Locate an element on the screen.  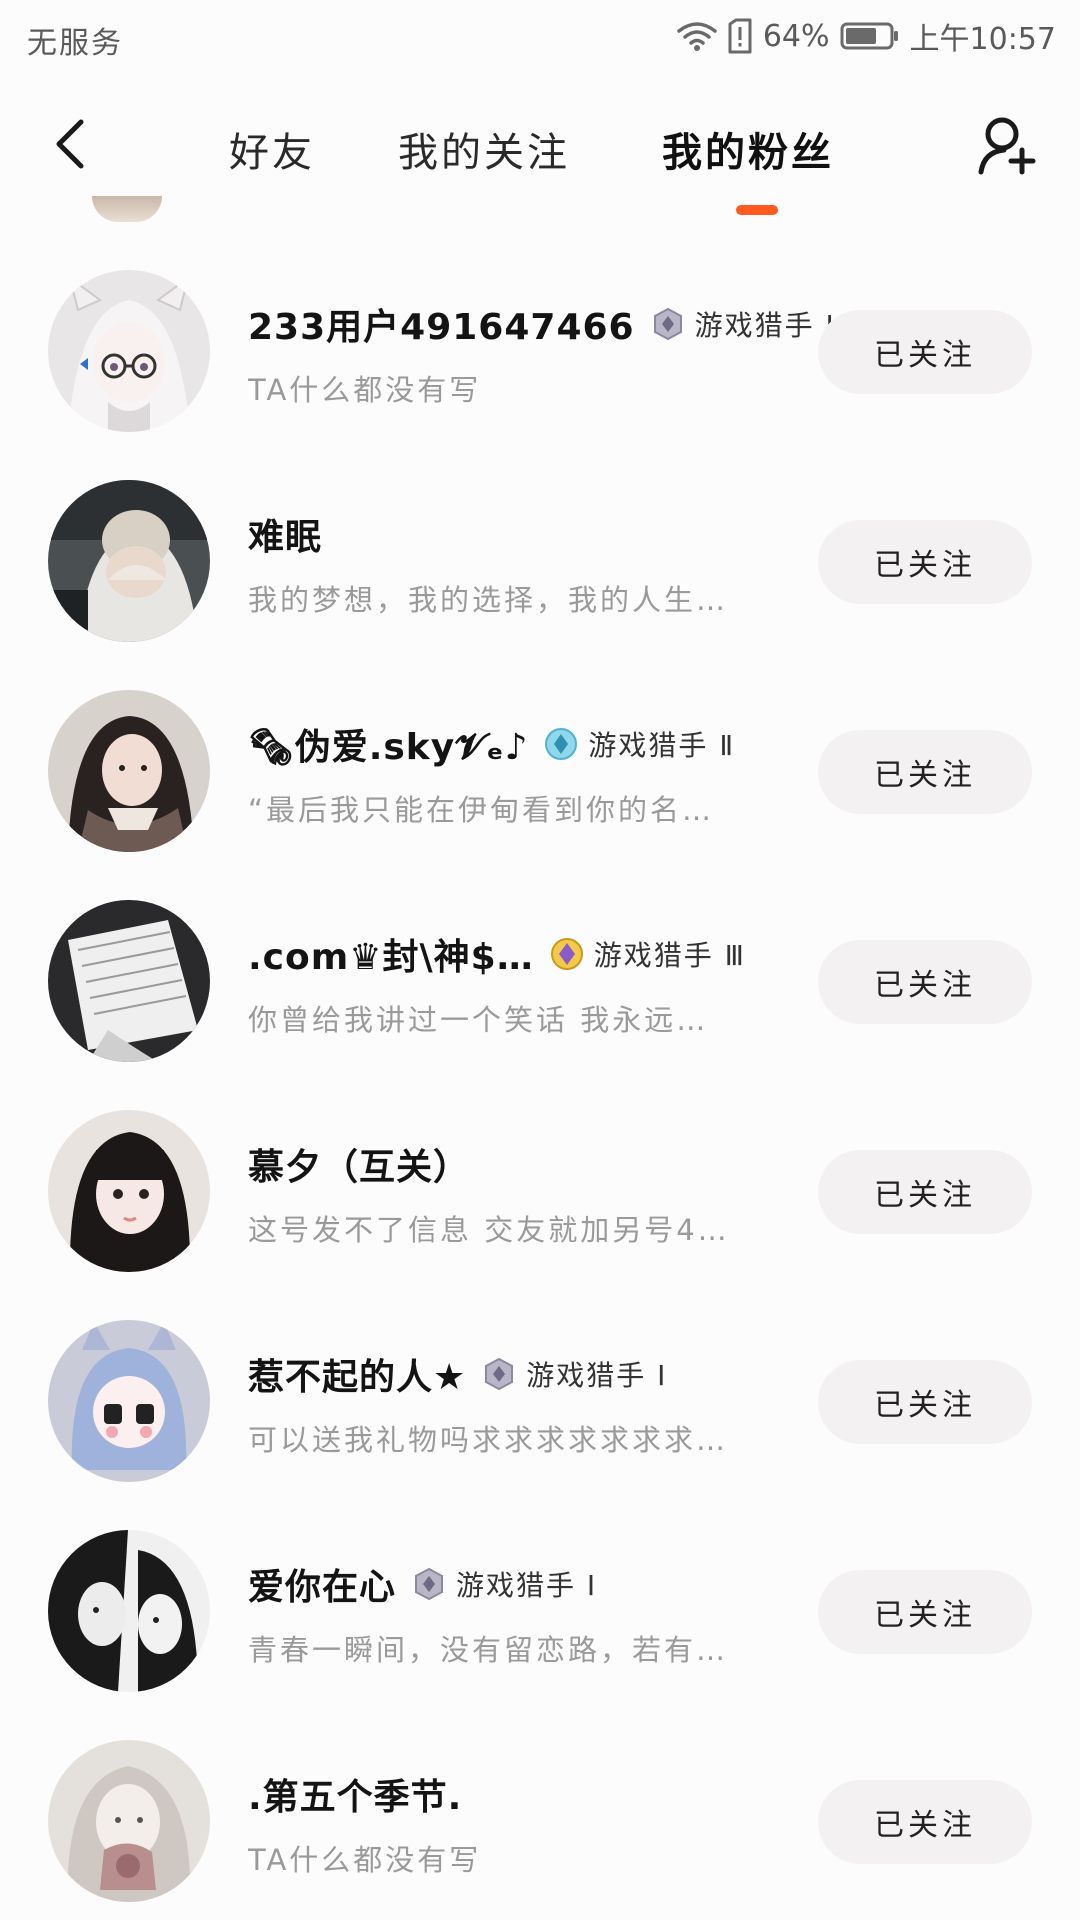
game-hunter-badge: 游戏猎手 Ⅱ is located at coordinates (639, 744).